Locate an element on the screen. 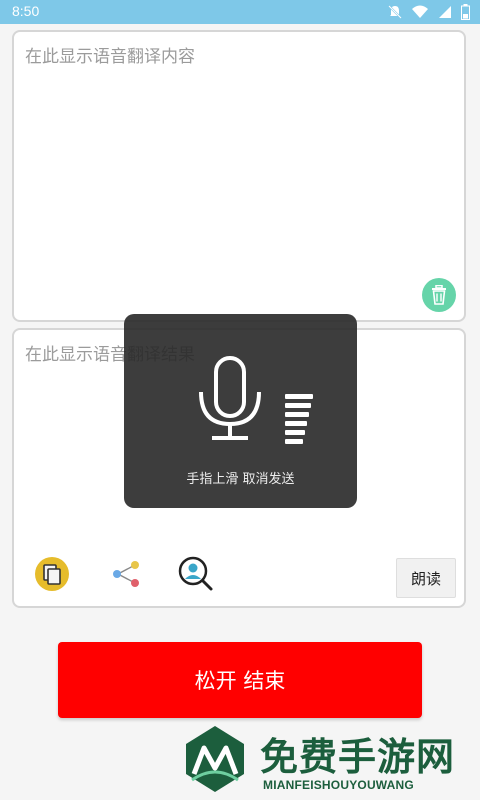 The height and width of the screenshot is (800, 480). copy-icon is located at coordinates (52, 574).